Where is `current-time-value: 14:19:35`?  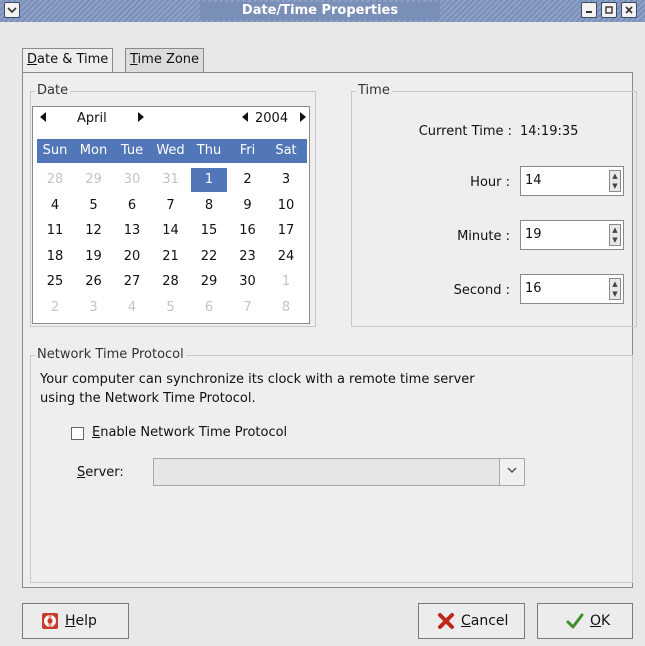
current-time-value: 14:19:35 is located at coordinates (549, 131).